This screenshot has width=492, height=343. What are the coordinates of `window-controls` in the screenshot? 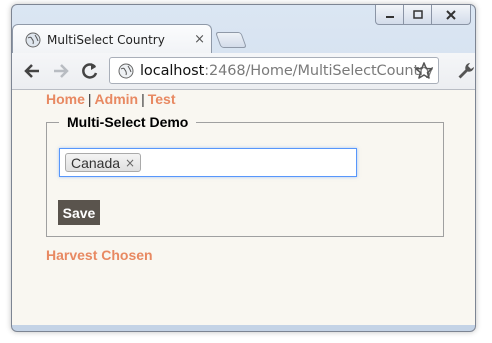 It's located at (423, 16).